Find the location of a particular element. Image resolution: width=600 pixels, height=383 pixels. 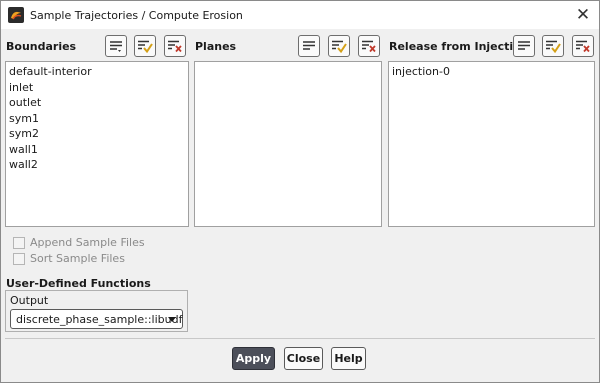

fluent-app-icon is located at coordinates (16, 15).